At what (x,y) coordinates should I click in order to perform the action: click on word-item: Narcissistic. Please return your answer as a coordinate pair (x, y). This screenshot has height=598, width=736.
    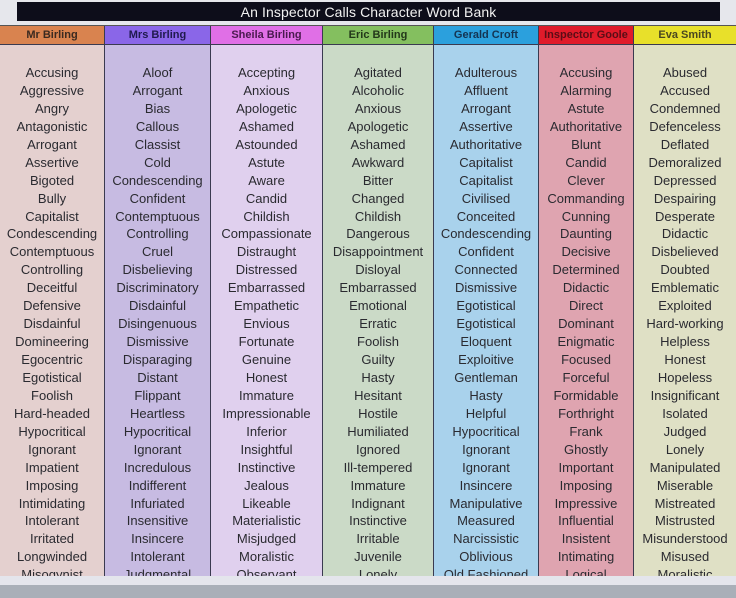
    Looking at the image, I should click on (486, 539).